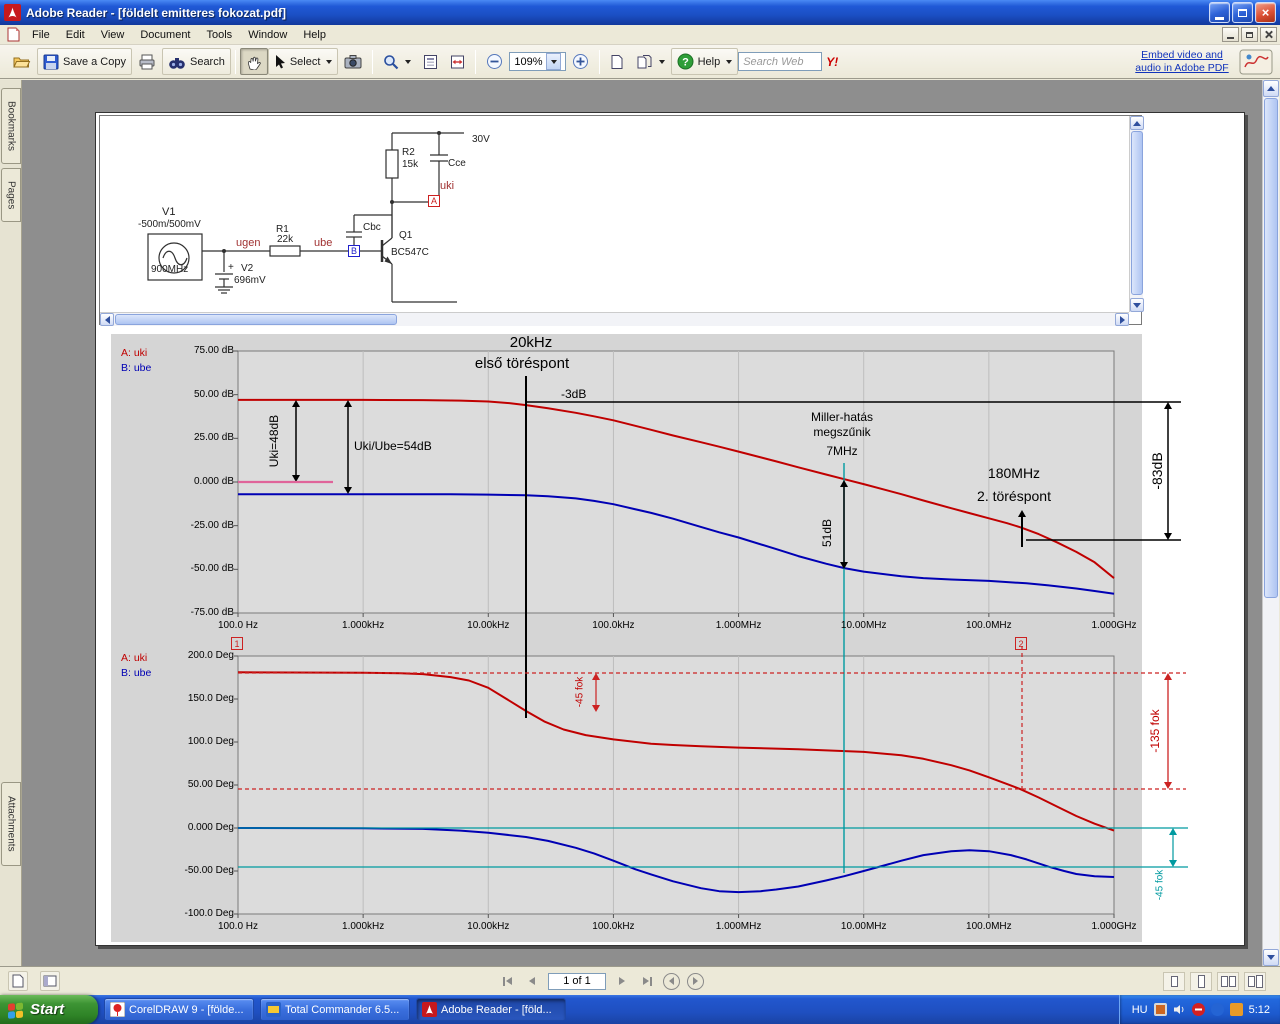 This screenshot has width=1280, height=1024. I want to click on search-button: Search, so click(196, 61).